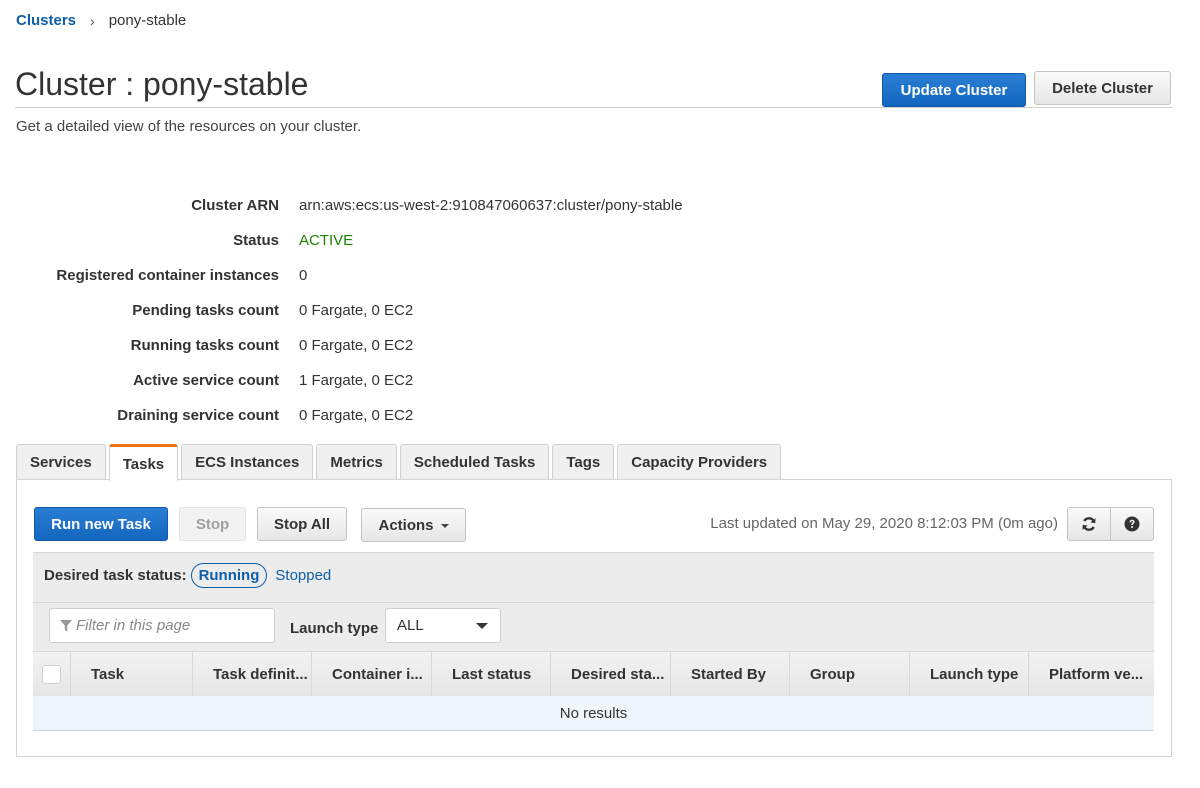 The height and width of the screenshot is (788, 1200). I want to click on filter-icon, so click(66, 625).